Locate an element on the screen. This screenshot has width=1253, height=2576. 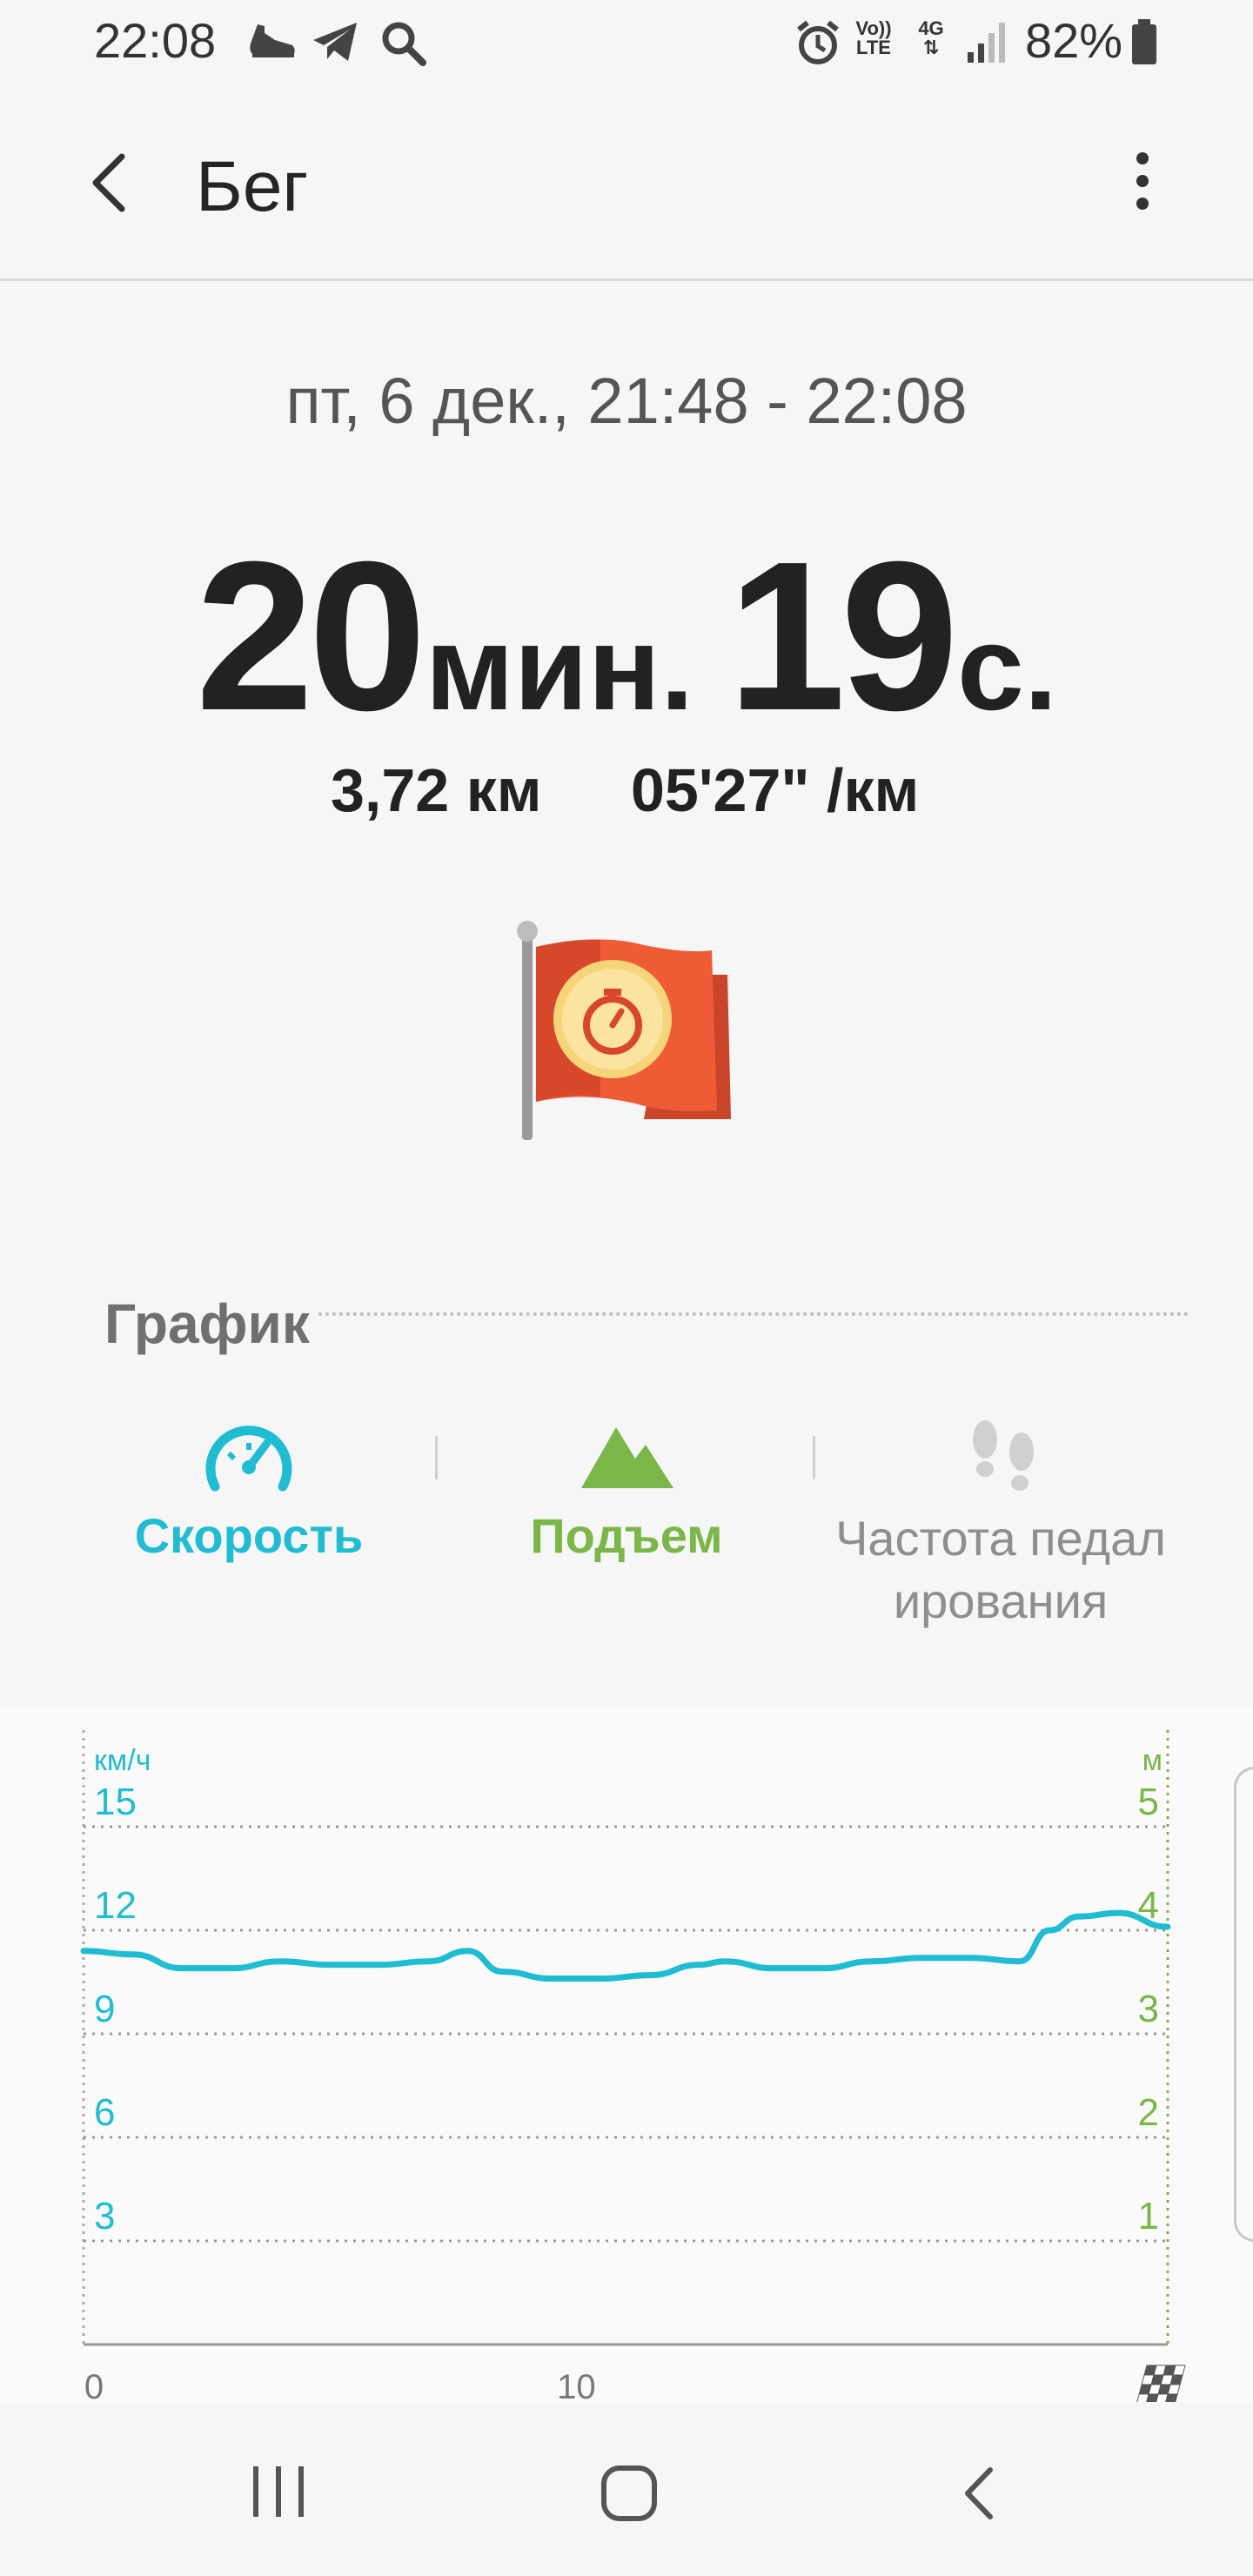
page-title: Бег is located at coordinates (252, 186).